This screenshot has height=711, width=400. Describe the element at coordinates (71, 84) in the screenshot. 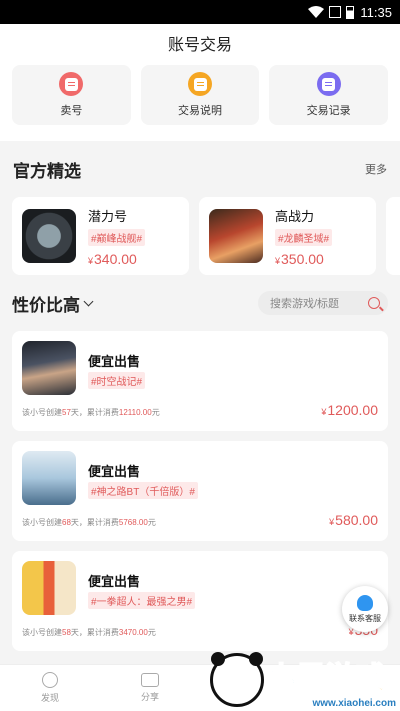

I see `sell-icon` at that location.